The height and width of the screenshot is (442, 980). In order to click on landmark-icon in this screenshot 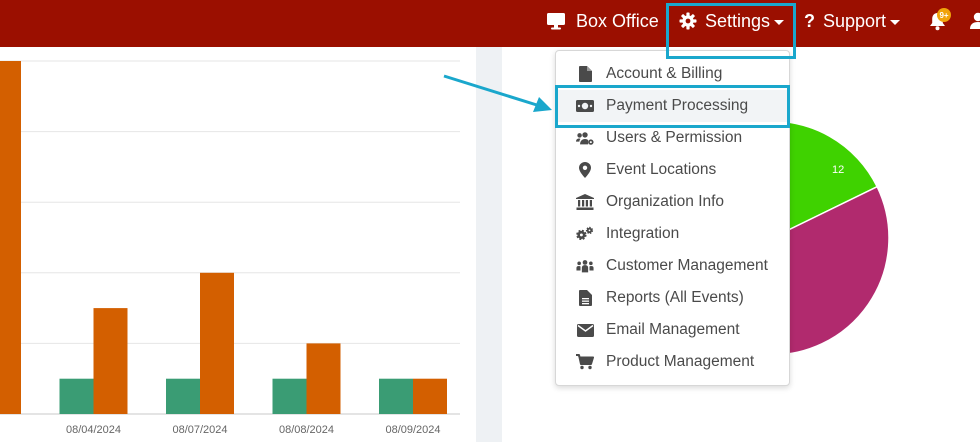, I will do `click(585, 202)`.